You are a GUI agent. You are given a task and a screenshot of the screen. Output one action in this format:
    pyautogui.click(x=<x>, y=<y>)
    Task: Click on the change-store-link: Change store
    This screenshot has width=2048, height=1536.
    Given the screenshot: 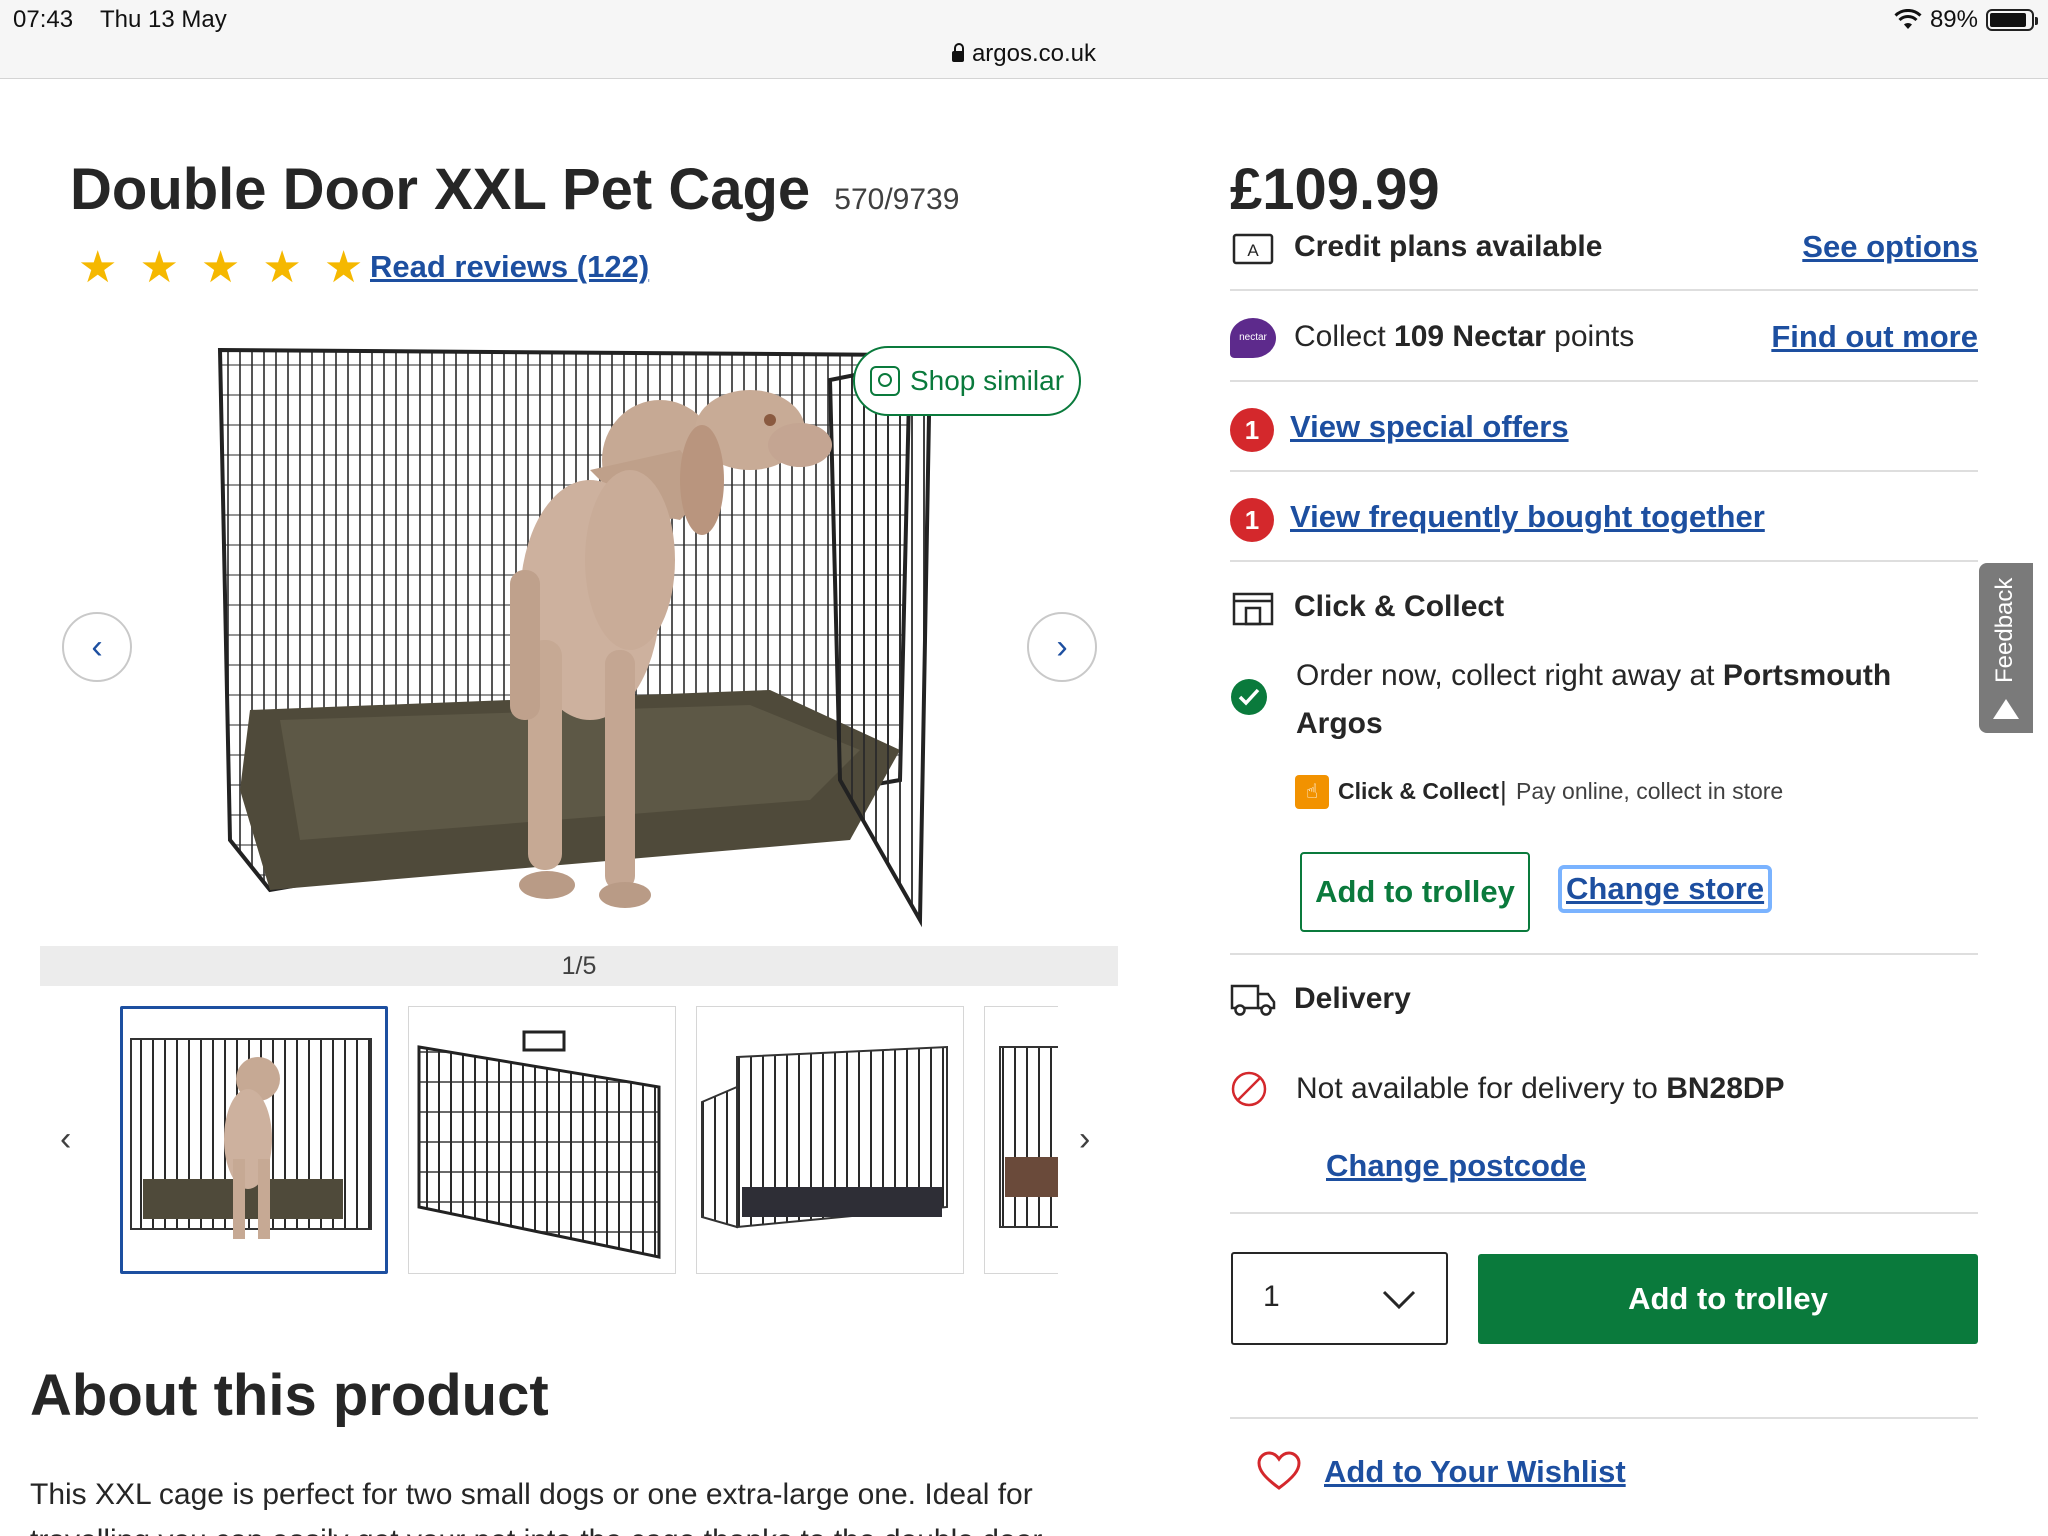 What is the action you would take?
    pyautogui.click(x=1665, y=889)
    